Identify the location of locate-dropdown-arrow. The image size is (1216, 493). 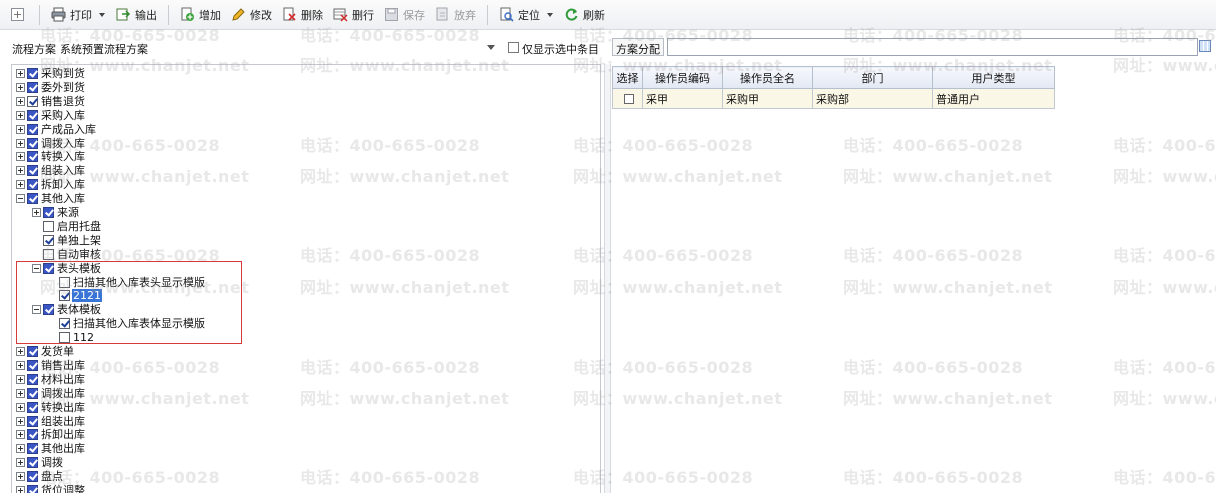
(550, 14).